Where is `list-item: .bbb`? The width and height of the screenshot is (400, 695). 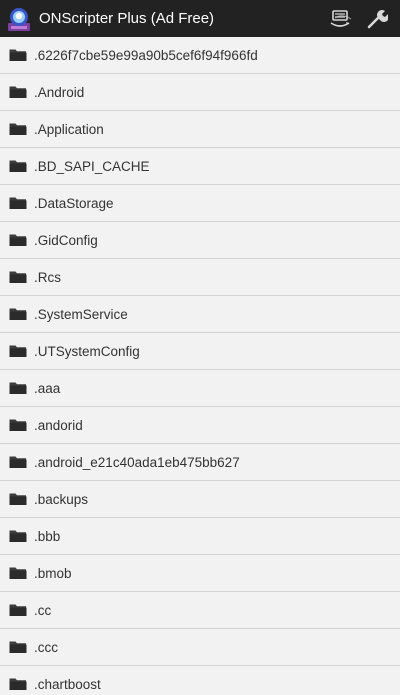
list-item: .bbb is located at coordinates (200, 536).